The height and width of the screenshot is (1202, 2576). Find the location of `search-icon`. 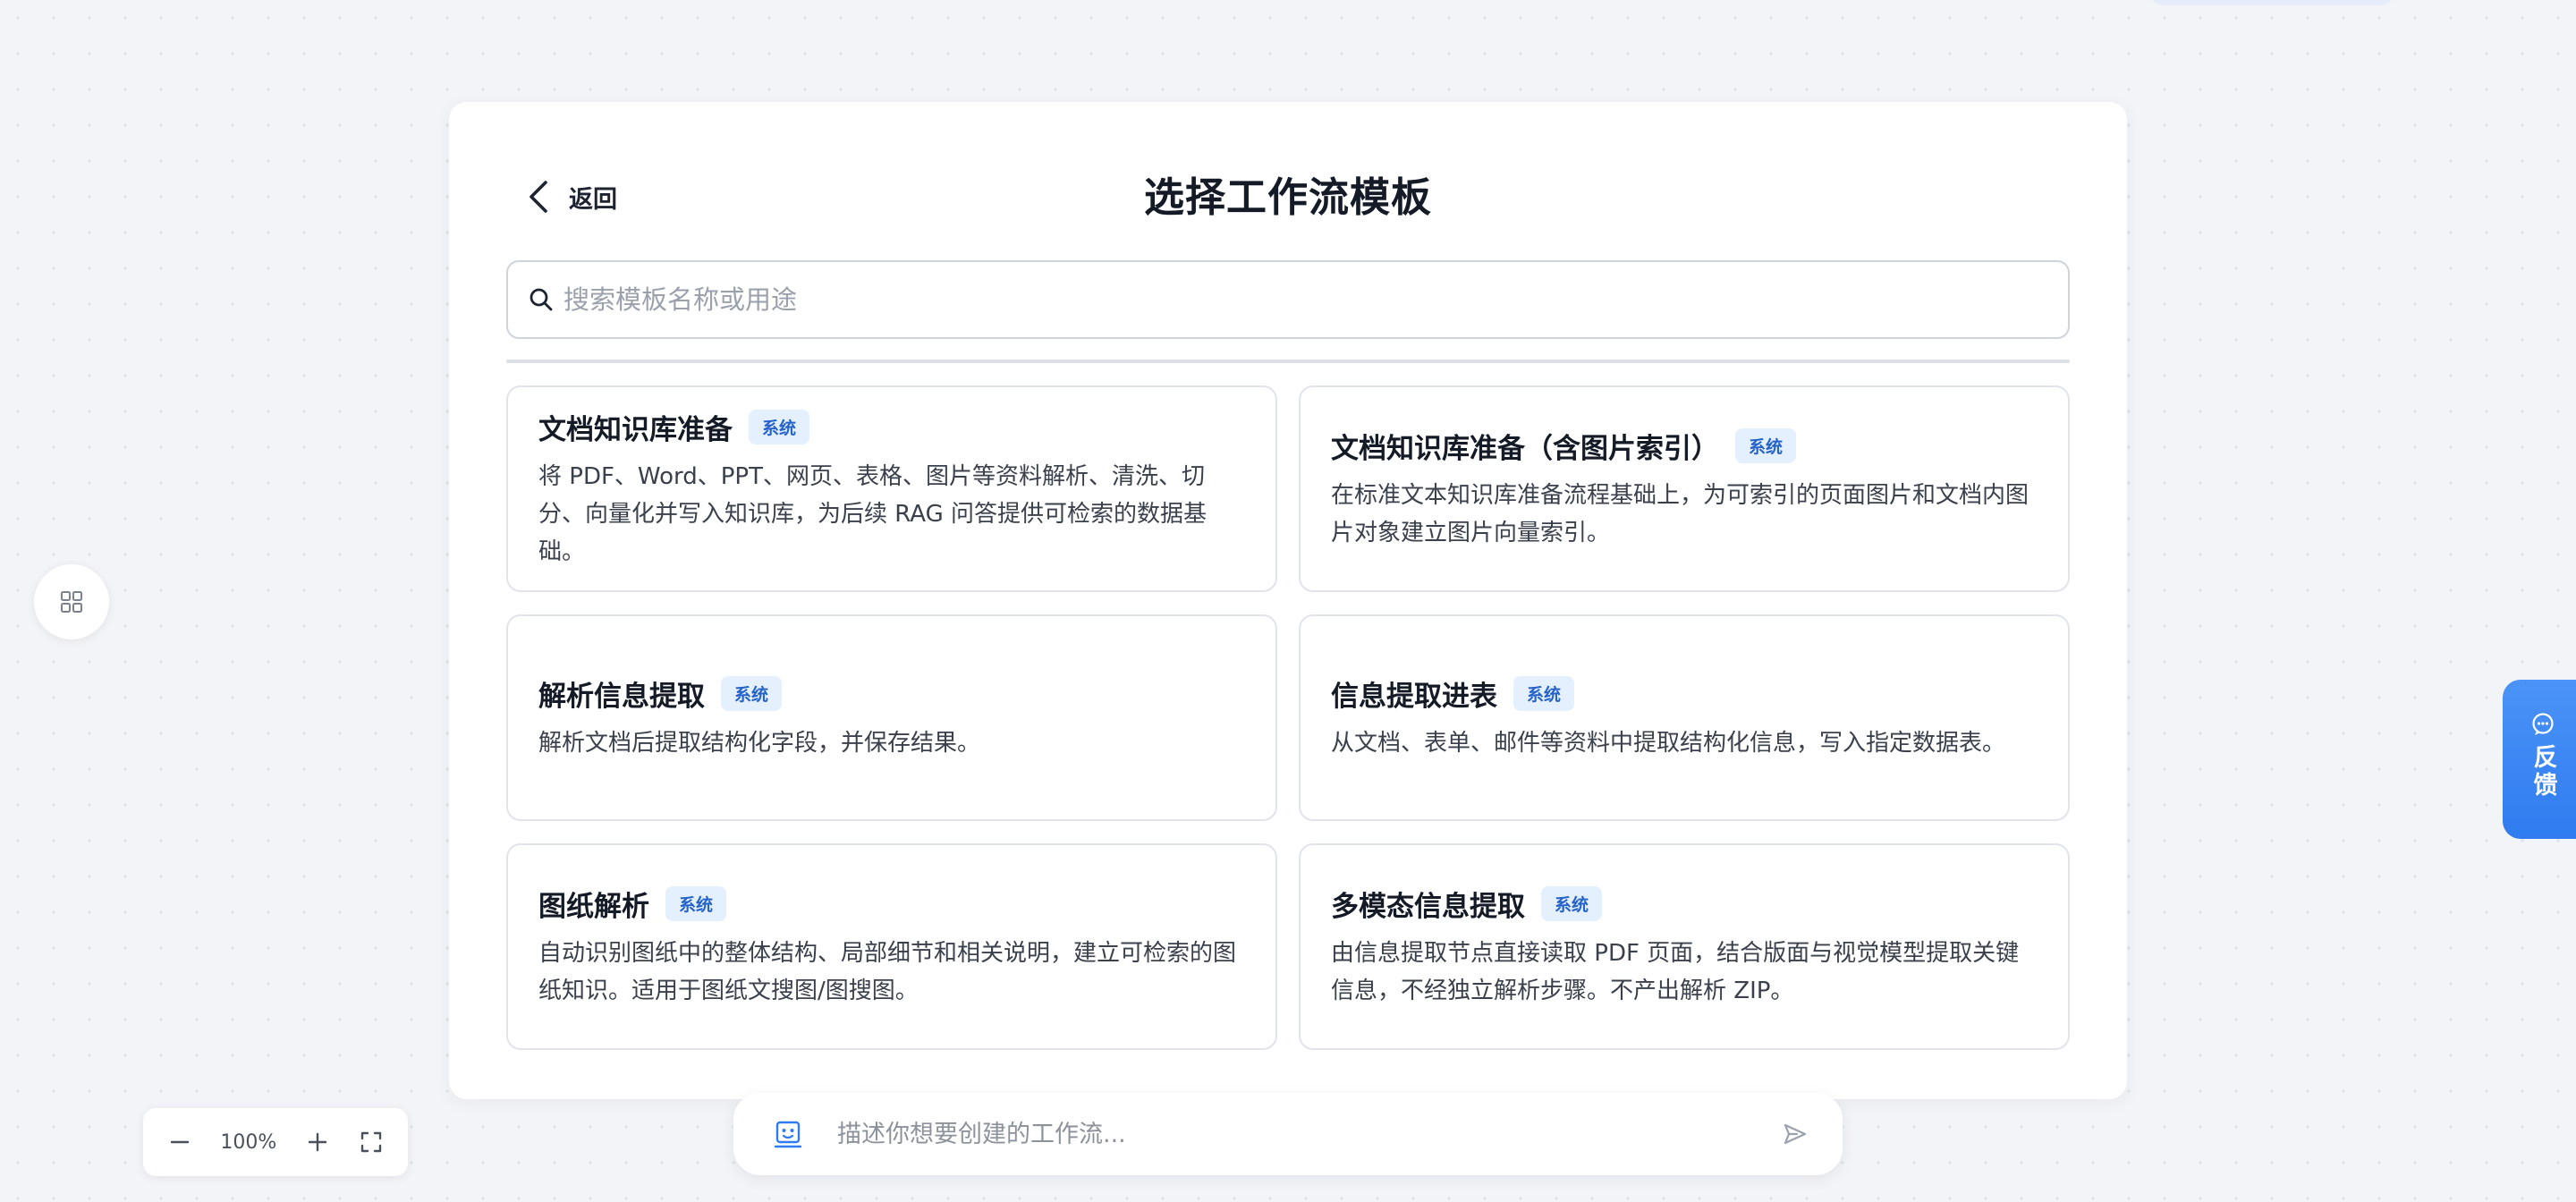

search-icon is located at coordinates (541, 299).